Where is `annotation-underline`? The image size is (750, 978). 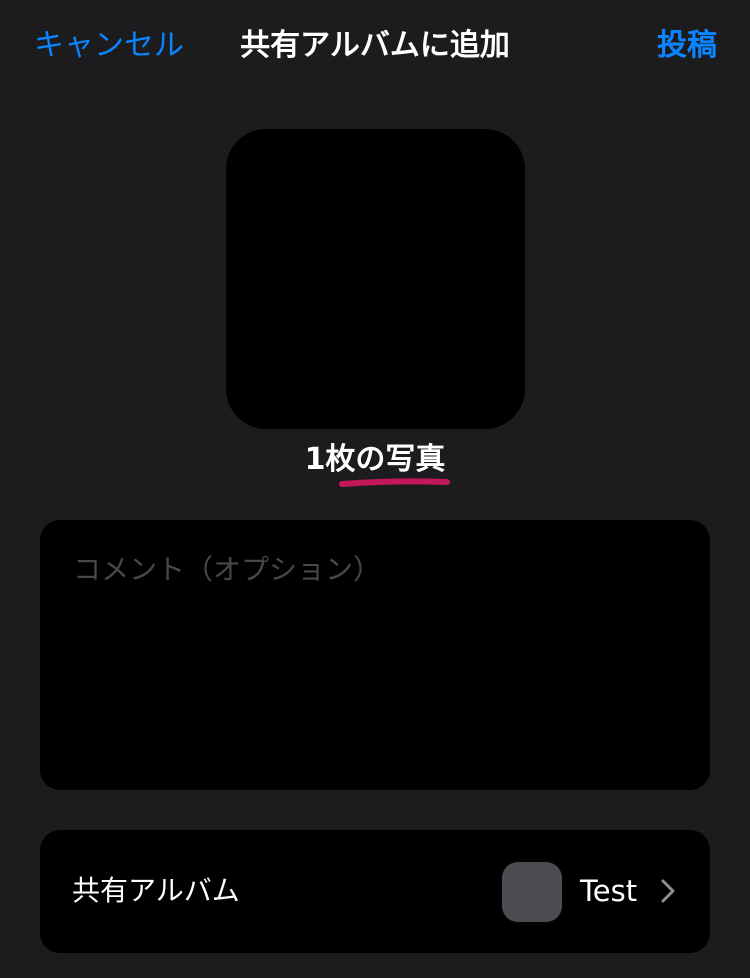
annotation-underline is located at coordinates (394, 482).